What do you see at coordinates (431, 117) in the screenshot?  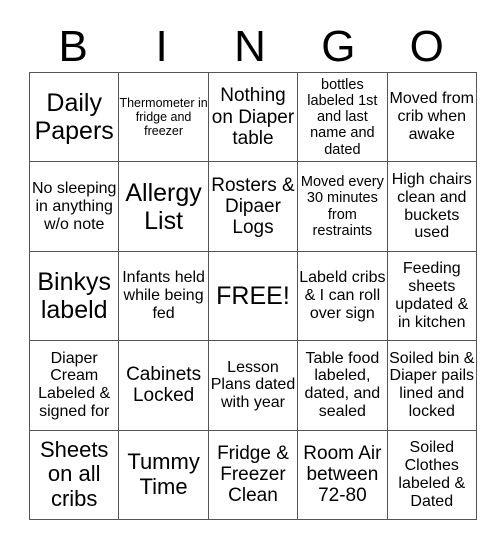 I see `bingo-cell: Moved from crib when awake` at bounding box center [431, 117].